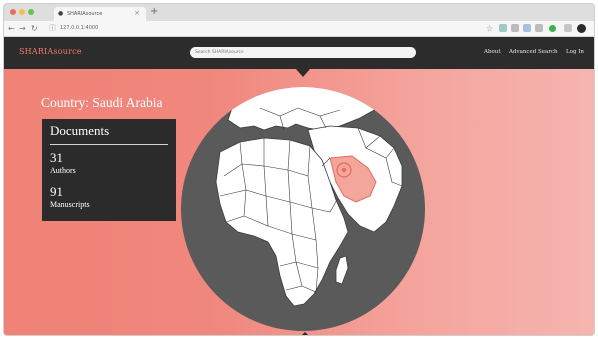 The image size is (598, 339). Describe the element at coordinates (492, 52) in the screenshot. I see `nav-link-about: About` at that location.